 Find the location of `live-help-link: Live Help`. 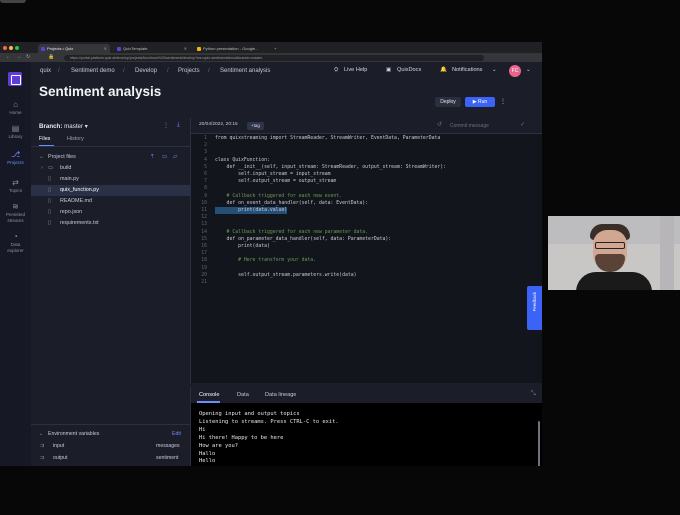

live-help-link: Live Help is located at coordinates (355, 70).